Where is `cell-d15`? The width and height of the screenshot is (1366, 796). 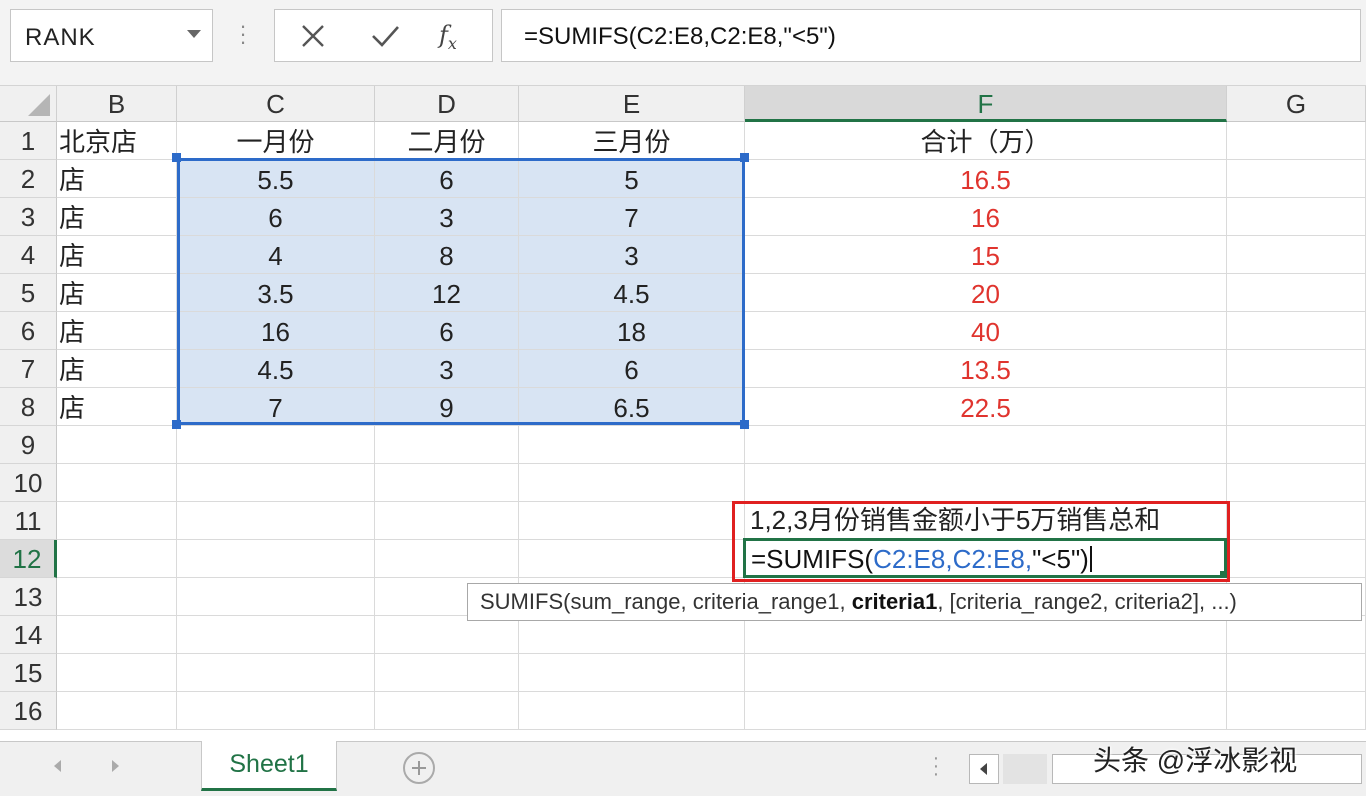 cell-d15 is located at coordinates (447, 673).